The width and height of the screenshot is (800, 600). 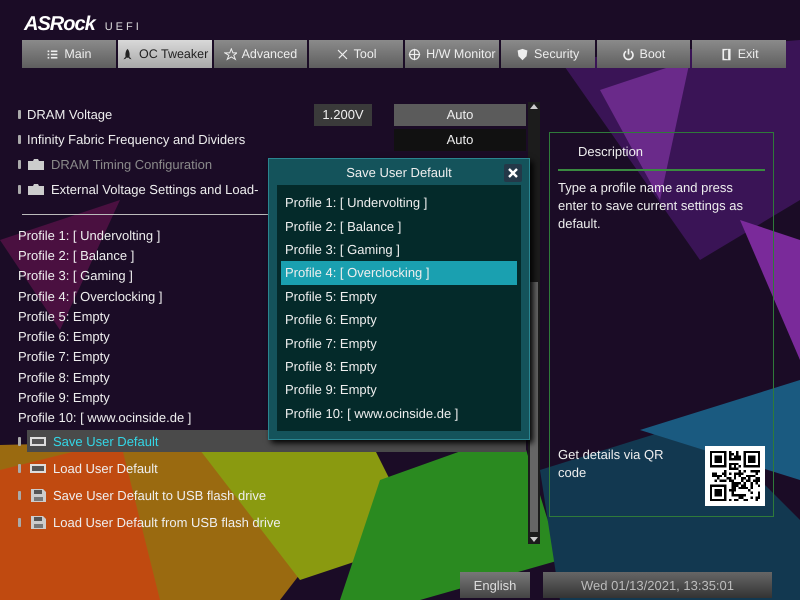 I want to click on profile-option: Profile 8: Empty, so click(x=399, y=366).